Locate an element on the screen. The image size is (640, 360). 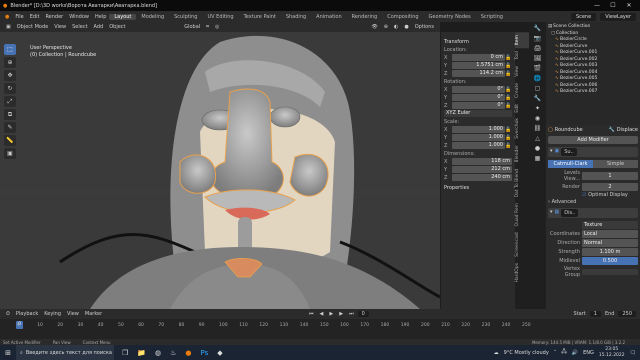
subsurf-modifier-header: ▾ ▣ Su.. is located at coordinates (593, 152).